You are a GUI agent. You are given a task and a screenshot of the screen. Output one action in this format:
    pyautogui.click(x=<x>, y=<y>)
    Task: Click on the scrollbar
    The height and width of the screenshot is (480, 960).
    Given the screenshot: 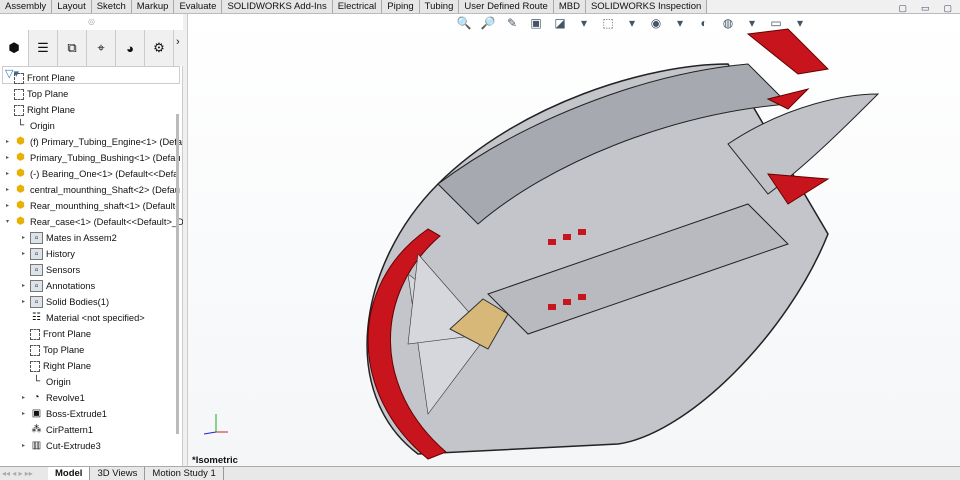 What is the action you would take?
    pyautogui.click(x=177, y=274)
    